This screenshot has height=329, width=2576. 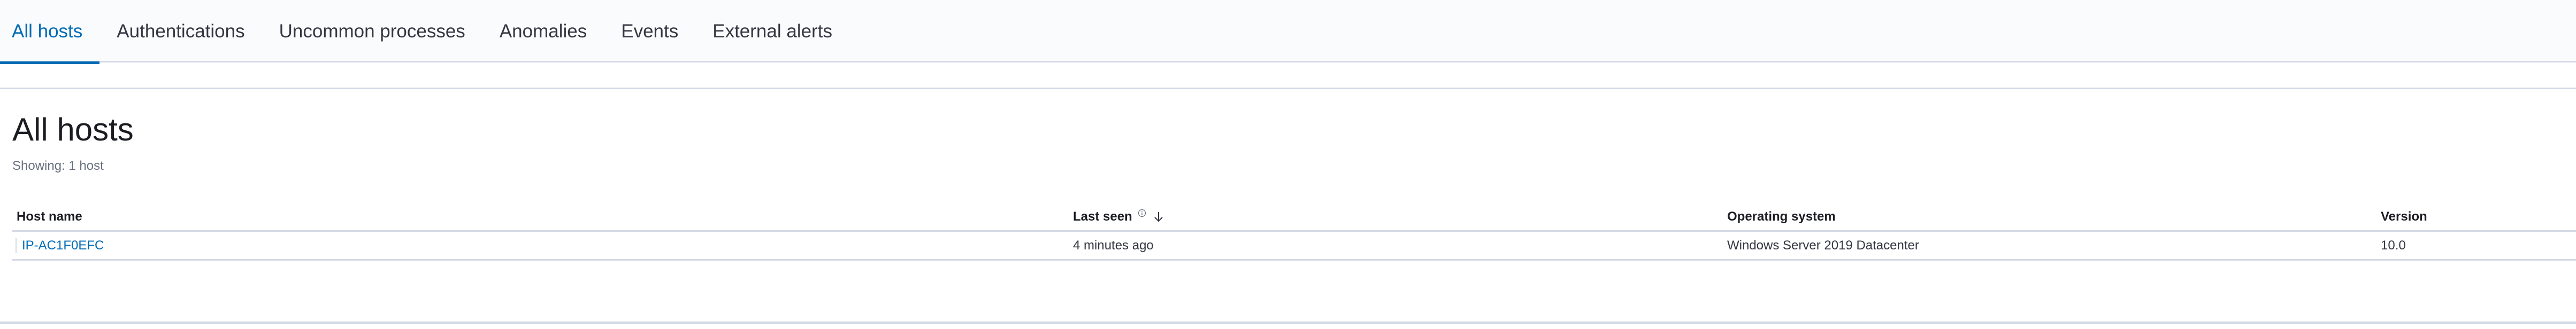 I want to click on column-header-operating-system: Operating system, so click(x=1781, y=216).